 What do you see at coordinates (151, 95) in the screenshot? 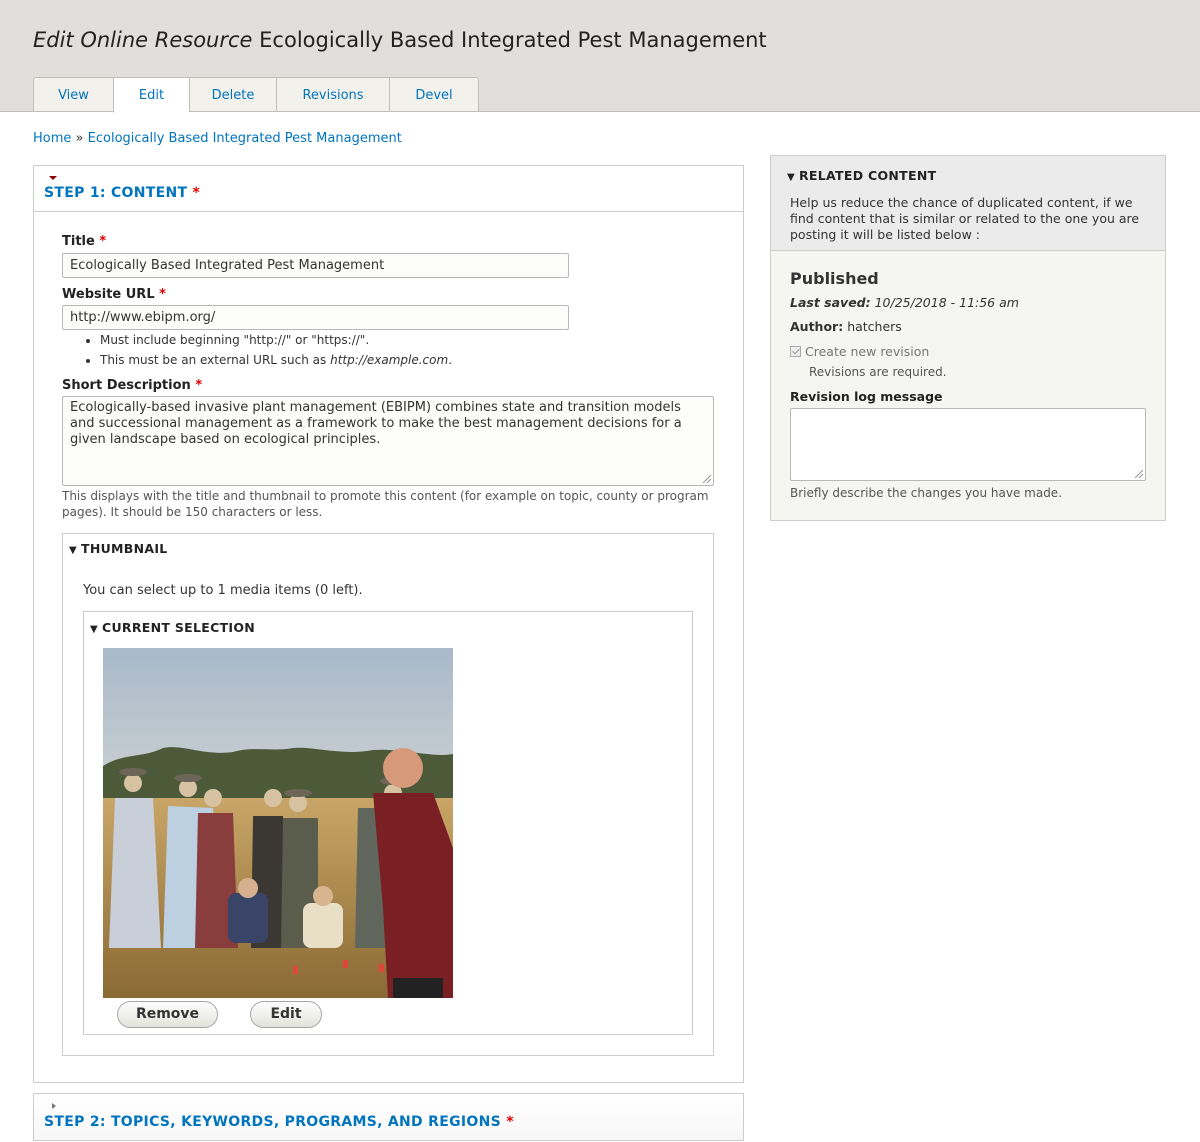
I see `tab-edit: Edit` at bounding box center [151, 95].